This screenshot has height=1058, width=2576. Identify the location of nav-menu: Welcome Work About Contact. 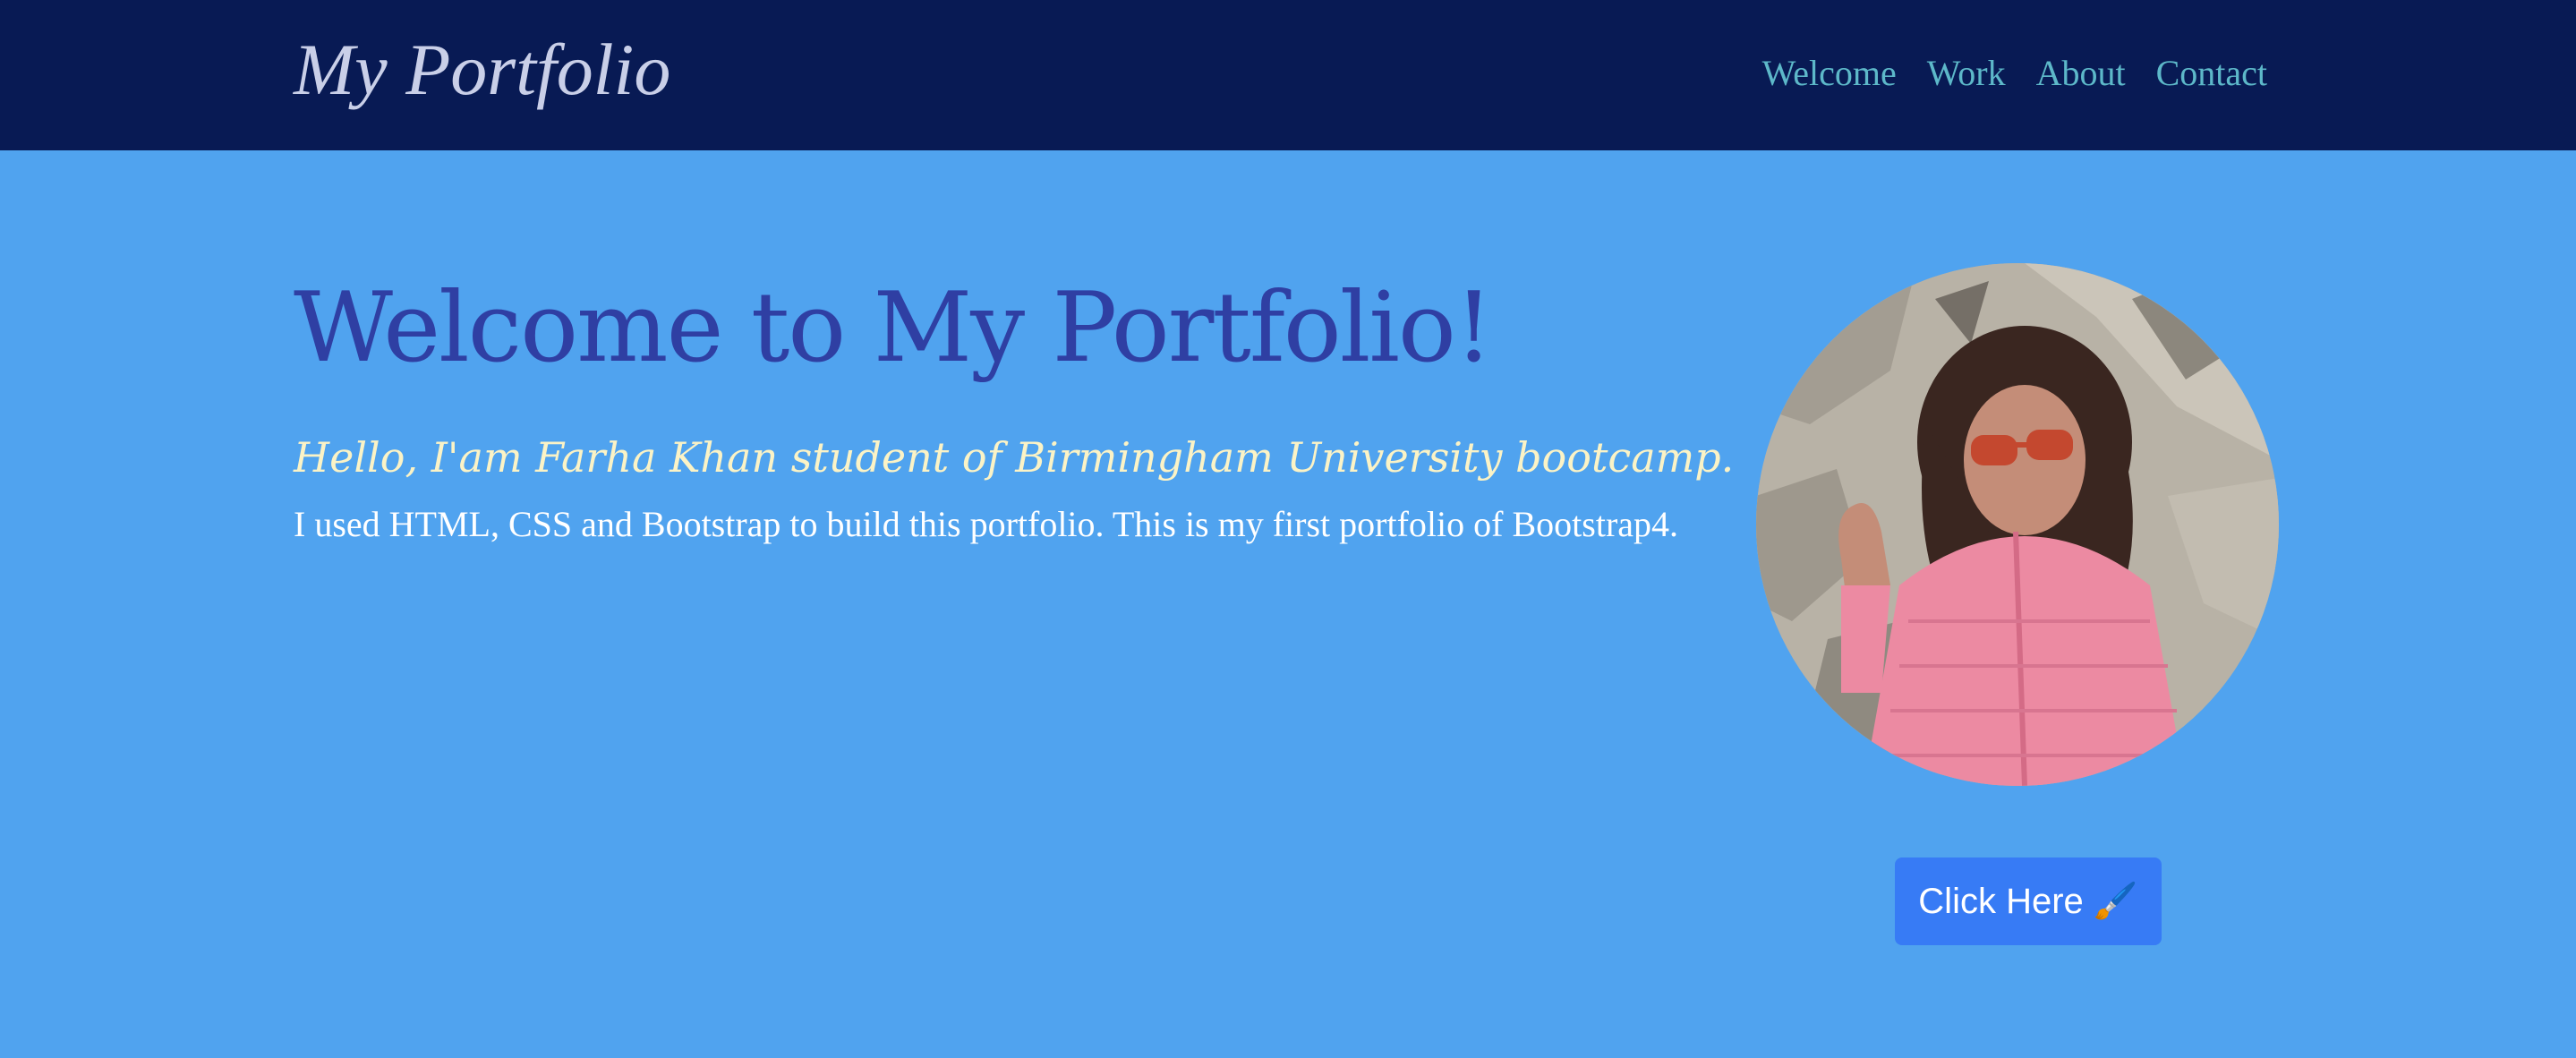
(2014, 73).